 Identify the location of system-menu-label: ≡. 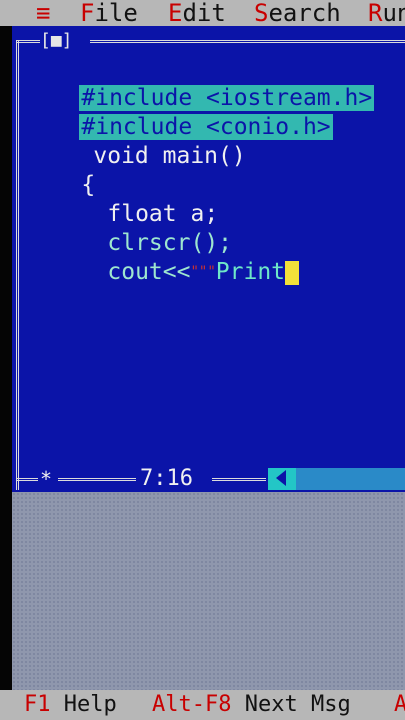
(43, 13).